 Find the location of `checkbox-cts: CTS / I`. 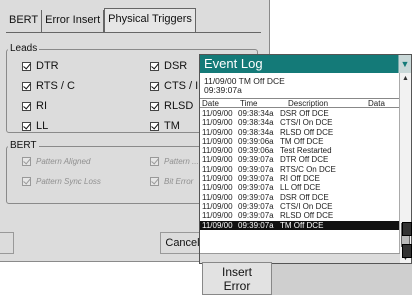

checkbox-cts: CTS / I is located at coordinates (174, 86).